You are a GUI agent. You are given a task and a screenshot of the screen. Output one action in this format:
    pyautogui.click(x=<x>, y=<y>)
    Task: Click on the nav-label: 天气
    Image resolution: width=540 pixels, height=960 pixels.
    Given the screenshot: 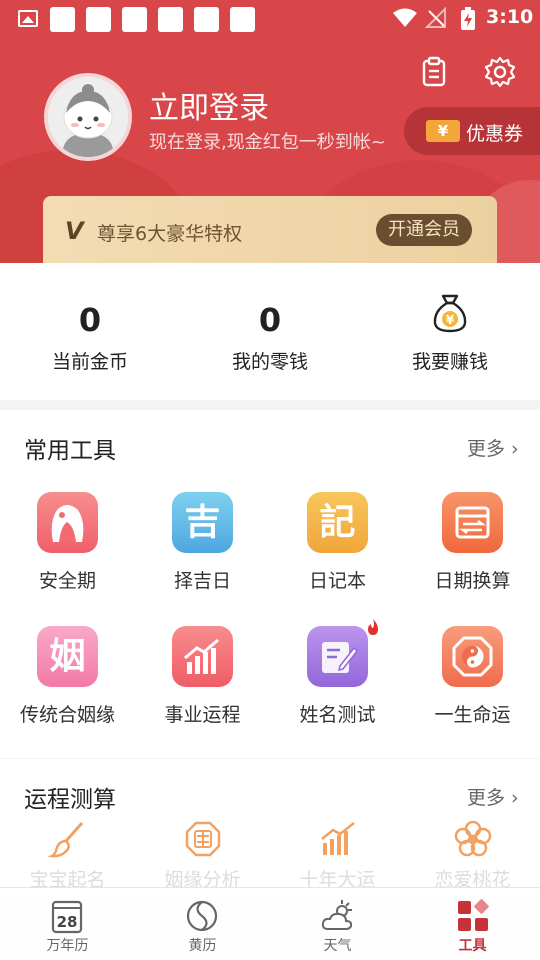 What is the action you would take?
    pyautogui.click(x=337, y=946)
    